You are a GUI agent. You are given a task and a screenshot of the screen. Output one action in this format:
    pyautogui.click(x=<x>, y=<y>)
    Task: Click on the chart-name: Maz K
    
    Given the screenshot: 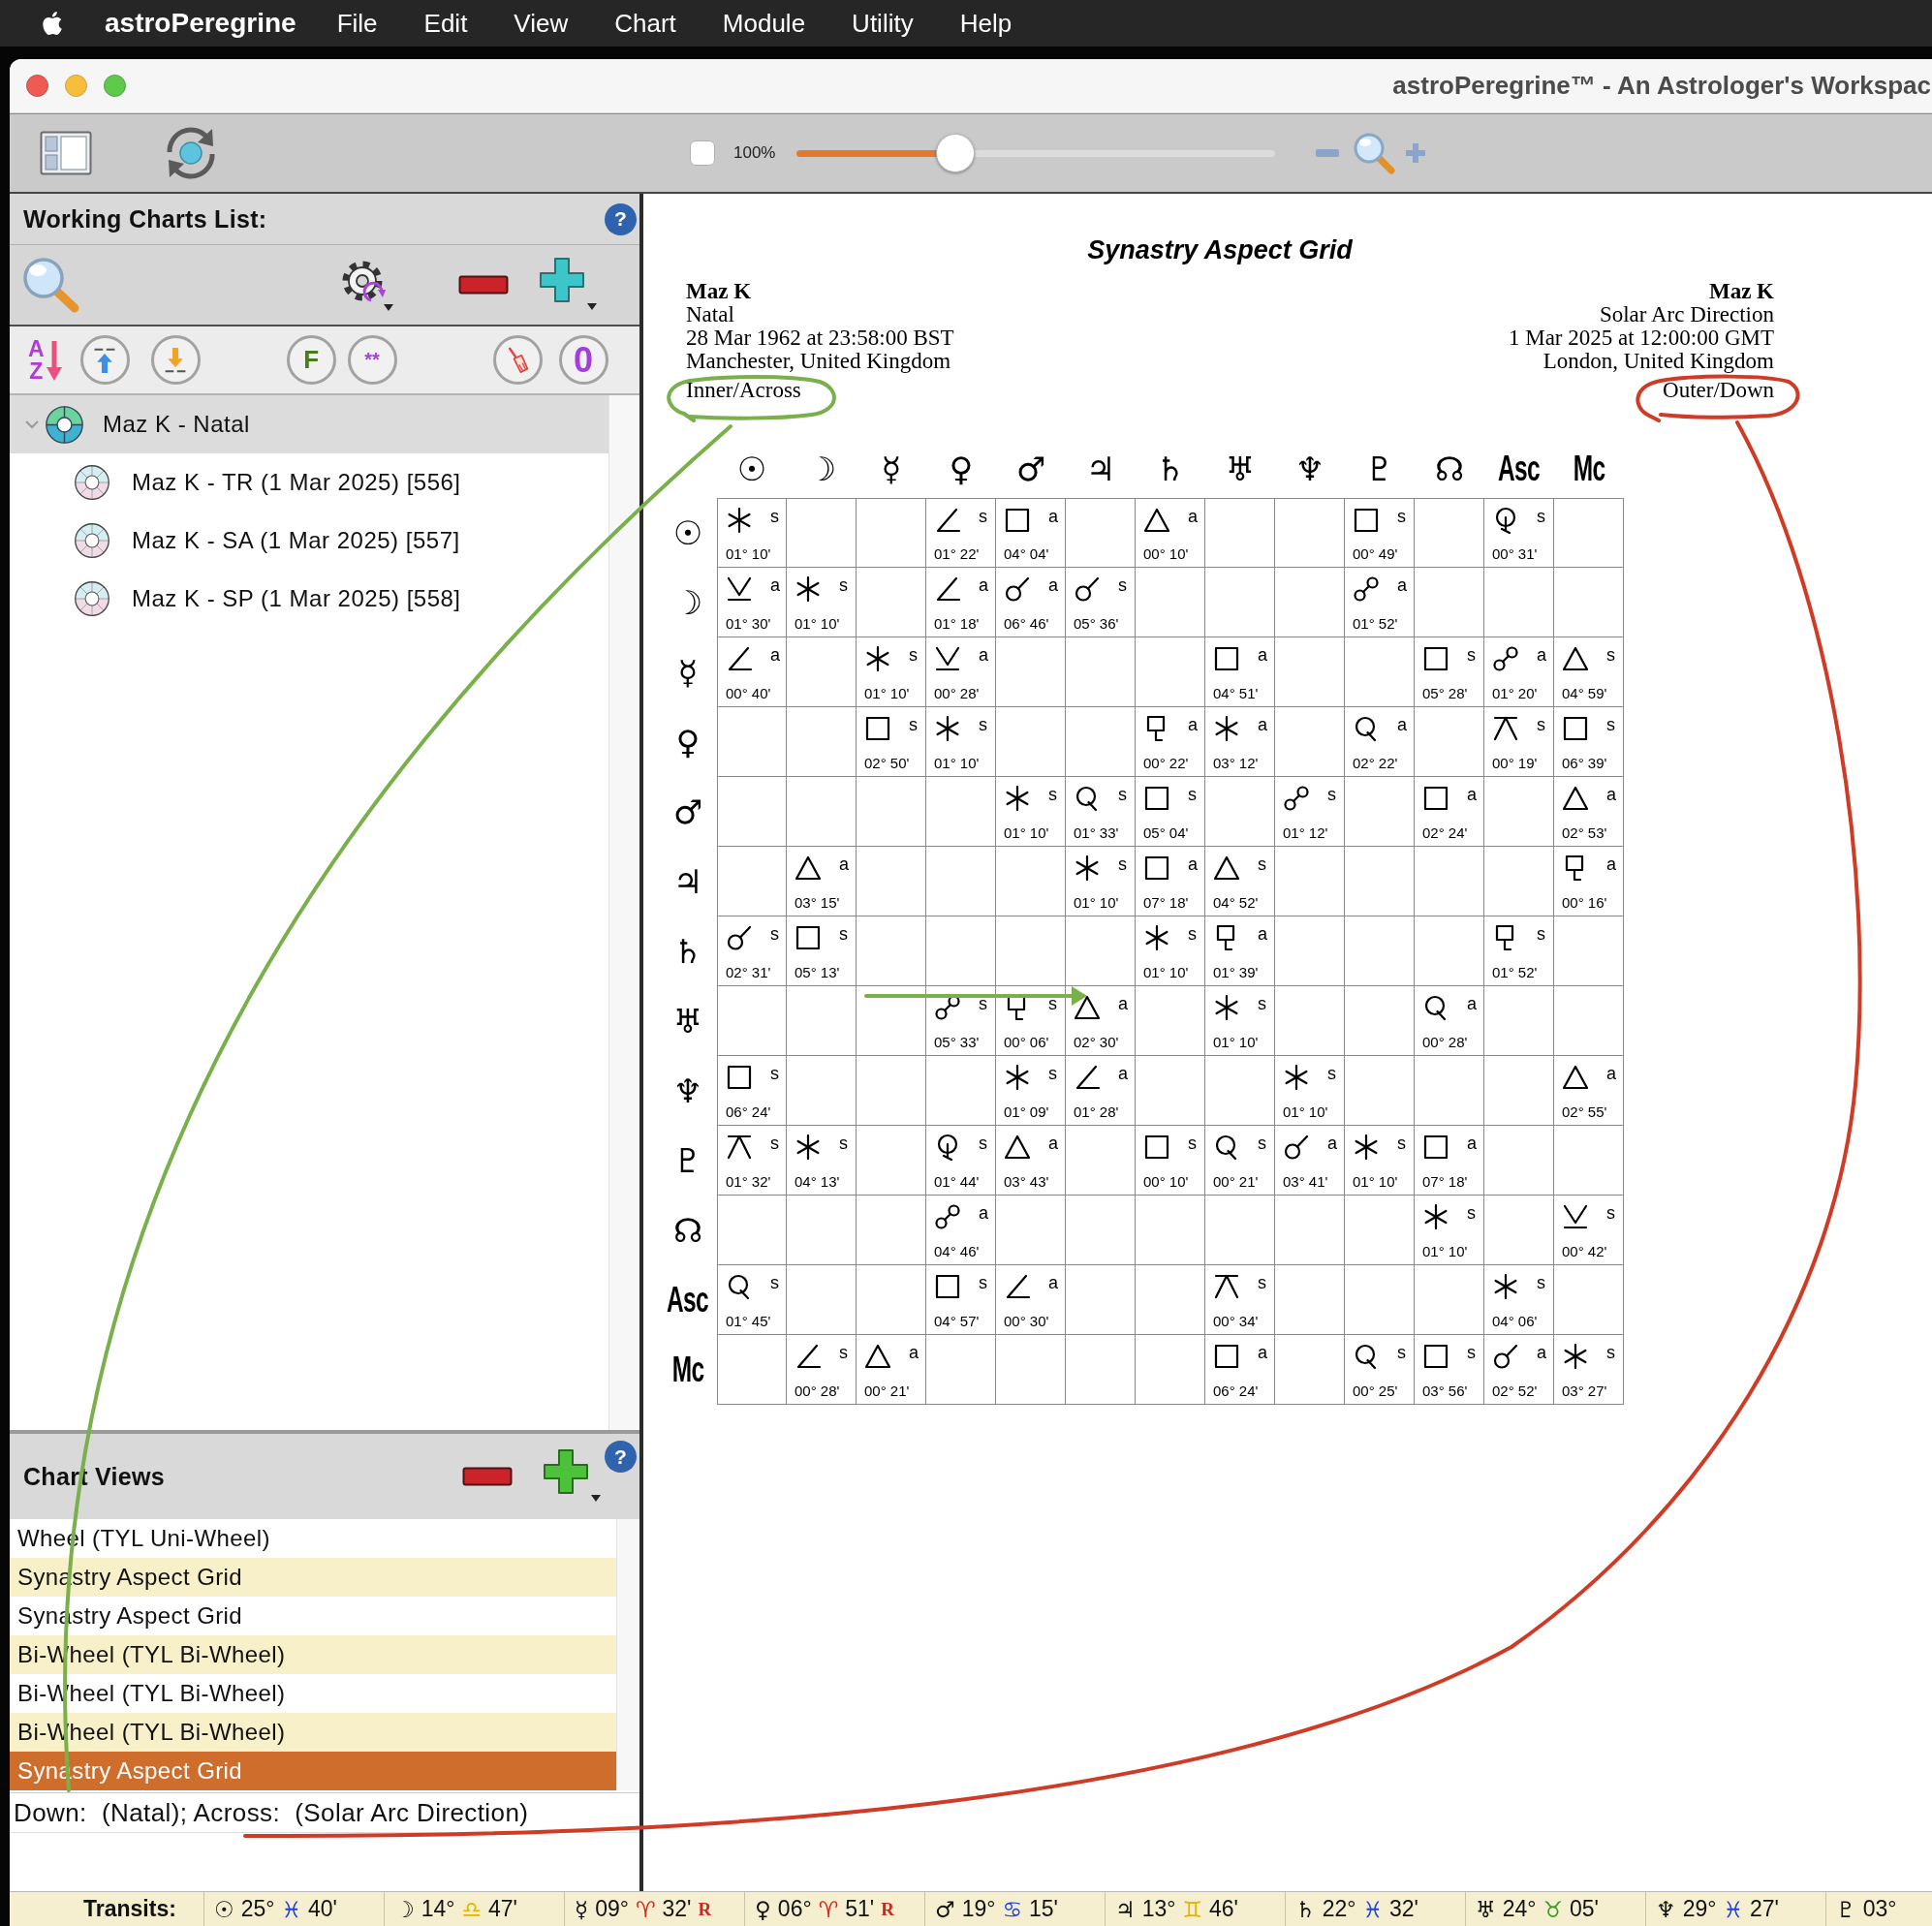 What is the action you would take?
    pyautogui.click(x=1741, y=291)
    